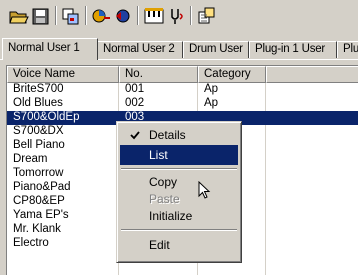 This screenshot has width=358, height=275. I want to click on tab-plug-in-1-user: Plug-in 1 User, so click(293, 49).